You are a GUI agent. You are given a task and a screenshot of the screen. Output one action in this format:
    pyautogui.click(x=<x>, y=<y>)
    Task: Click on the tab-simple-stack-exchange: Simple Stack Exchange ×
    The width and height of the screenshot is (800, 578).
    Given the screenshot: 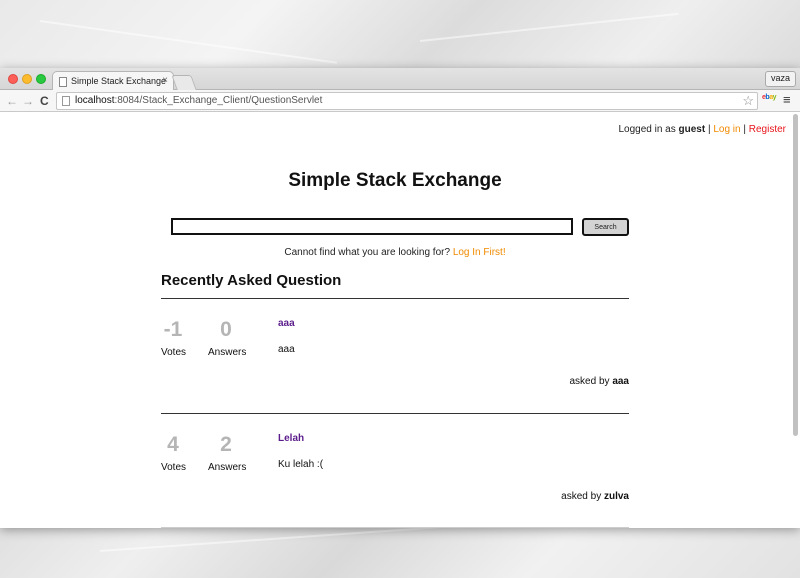 What is the action you would take?
    pyautogui.click(x=113, y=81)
    